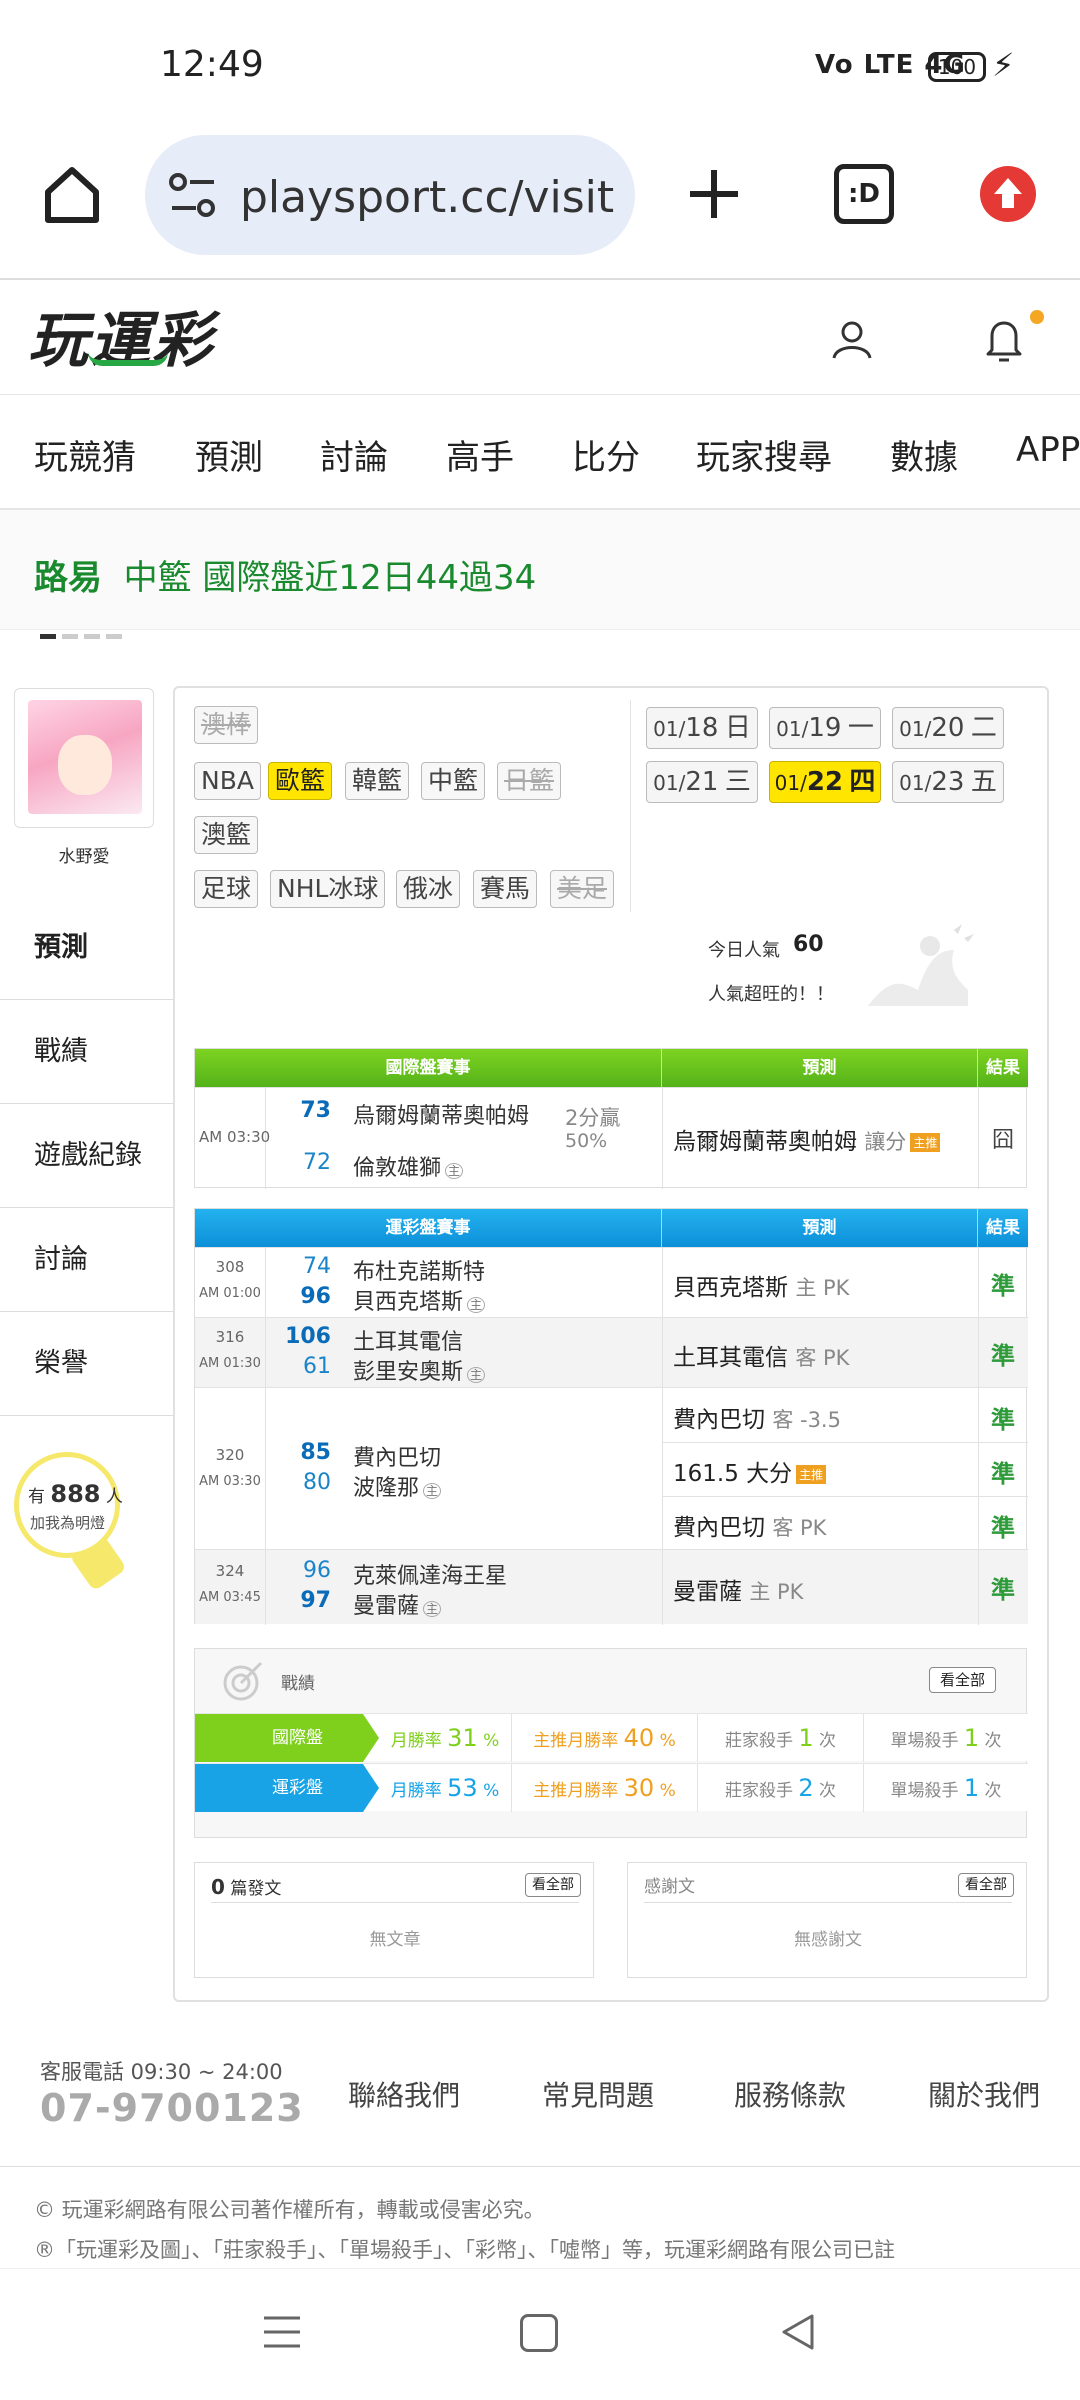 The image size is (1080, 2400). Describe the element at coordinates (315, 1600) in the screenshot. I see `home-score: 97` at that location.